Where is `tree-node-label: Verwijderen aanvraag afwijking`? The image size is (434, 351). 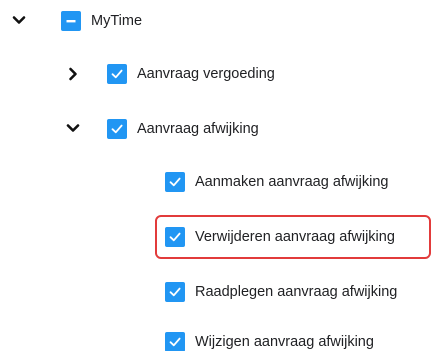
tree-node-label: Verwijderen aanvraag afwijking is located at coordinates (295, 237).